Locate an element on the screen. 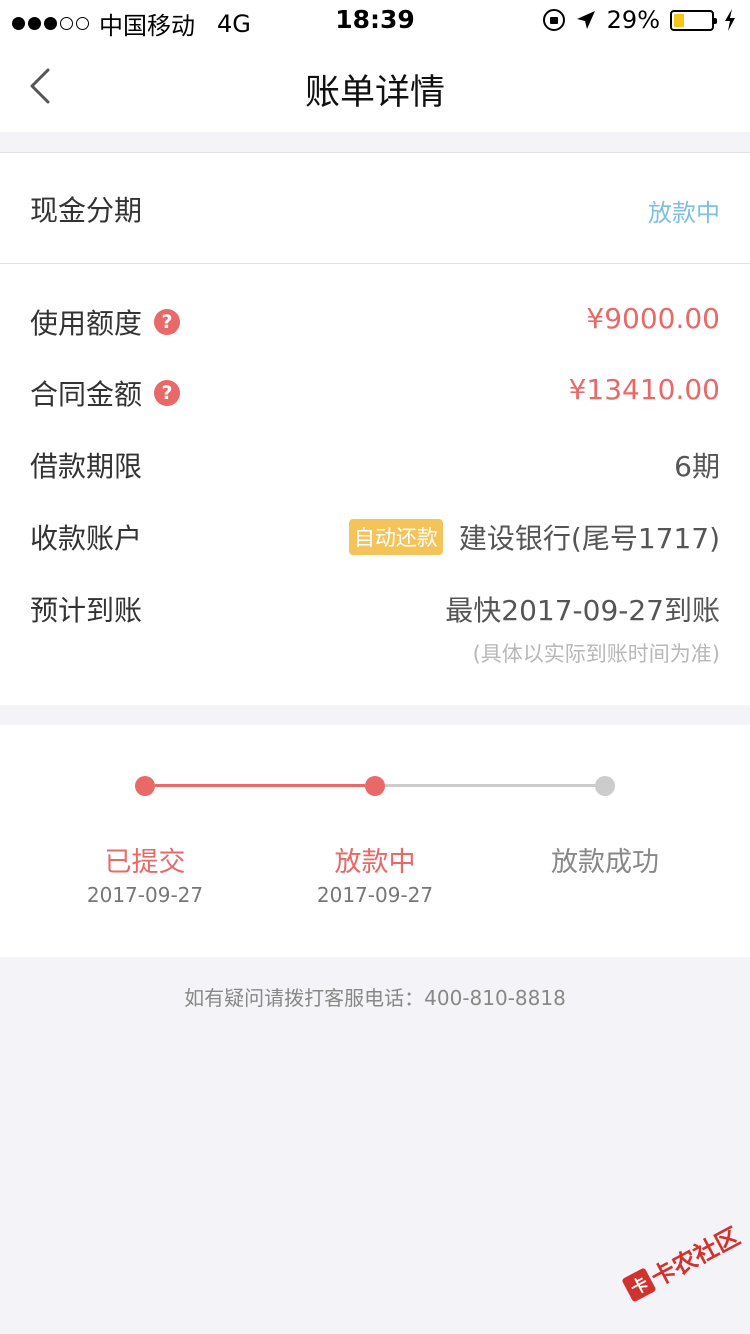 The width and height of the screenshot is (750, 1334). arrival-note: (具体以实际到账时间为准) is located at coordinates (596, 654).